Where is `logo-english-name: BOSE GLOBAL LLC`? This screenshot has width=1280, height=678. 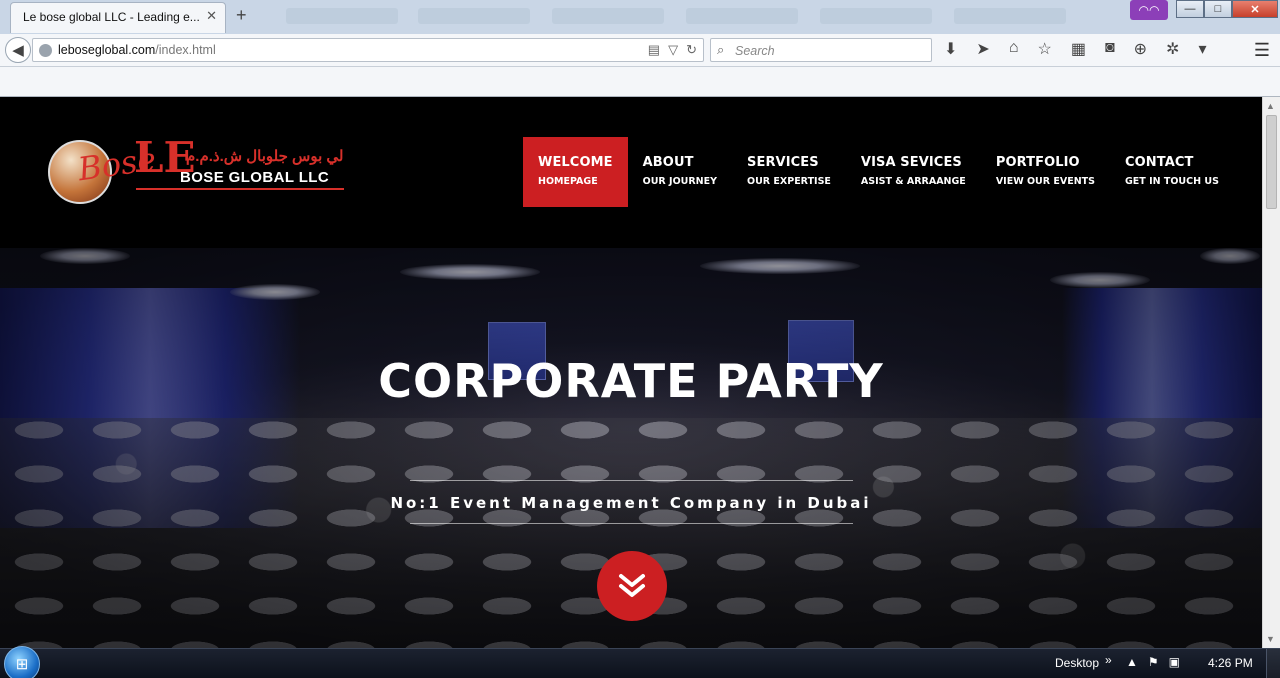 logo-english-name: BOSE GLOBAL LLC is located at coordinates (255, 177).